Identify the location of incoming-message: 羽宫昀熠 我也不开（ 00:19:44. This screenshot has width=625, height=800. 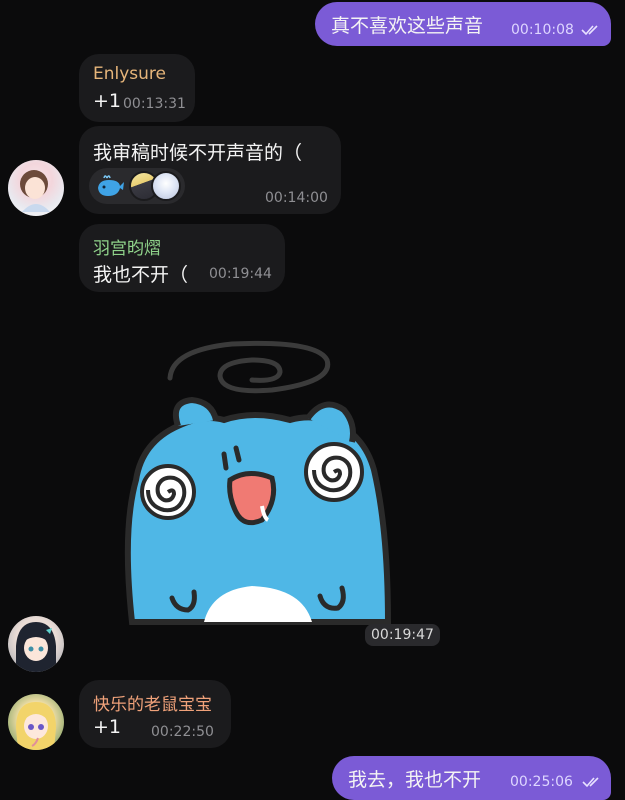
(182, 258).